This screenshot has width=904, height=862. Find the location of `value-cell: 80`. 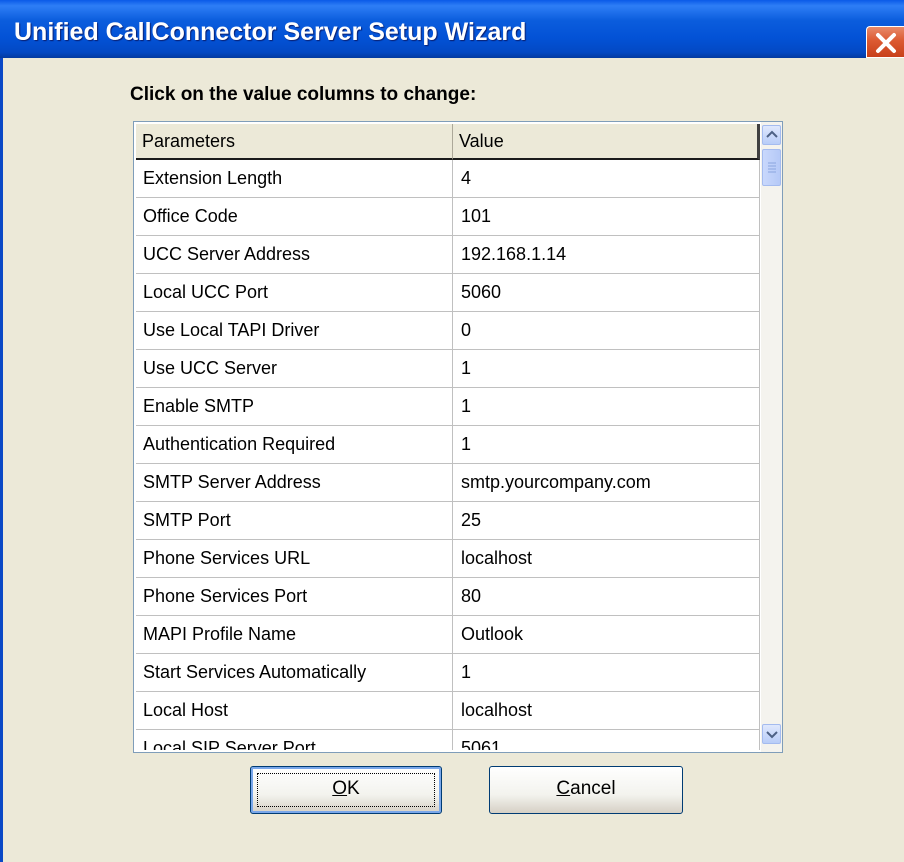

value-cell: 80 is located at coordinates (606, 597).